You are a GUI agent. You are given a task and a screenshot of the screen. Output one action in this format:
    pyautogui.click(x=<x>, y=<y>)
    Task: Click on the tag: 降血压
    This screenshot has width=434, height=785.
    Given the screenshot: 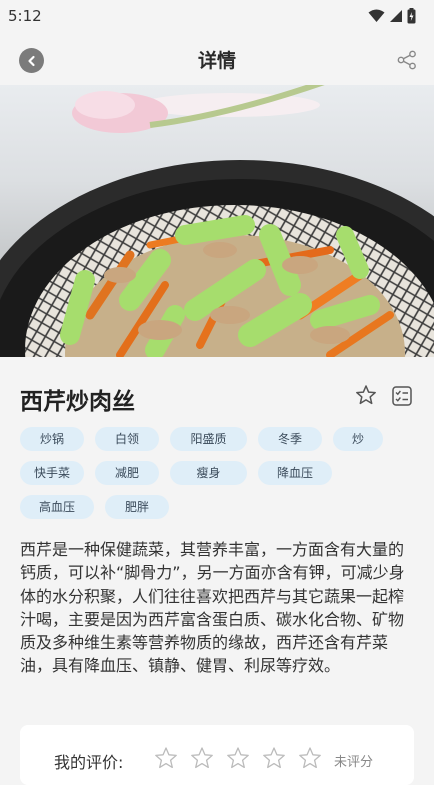 What is the action you would take?
    pyautogui.click(x=295, y=473)
    